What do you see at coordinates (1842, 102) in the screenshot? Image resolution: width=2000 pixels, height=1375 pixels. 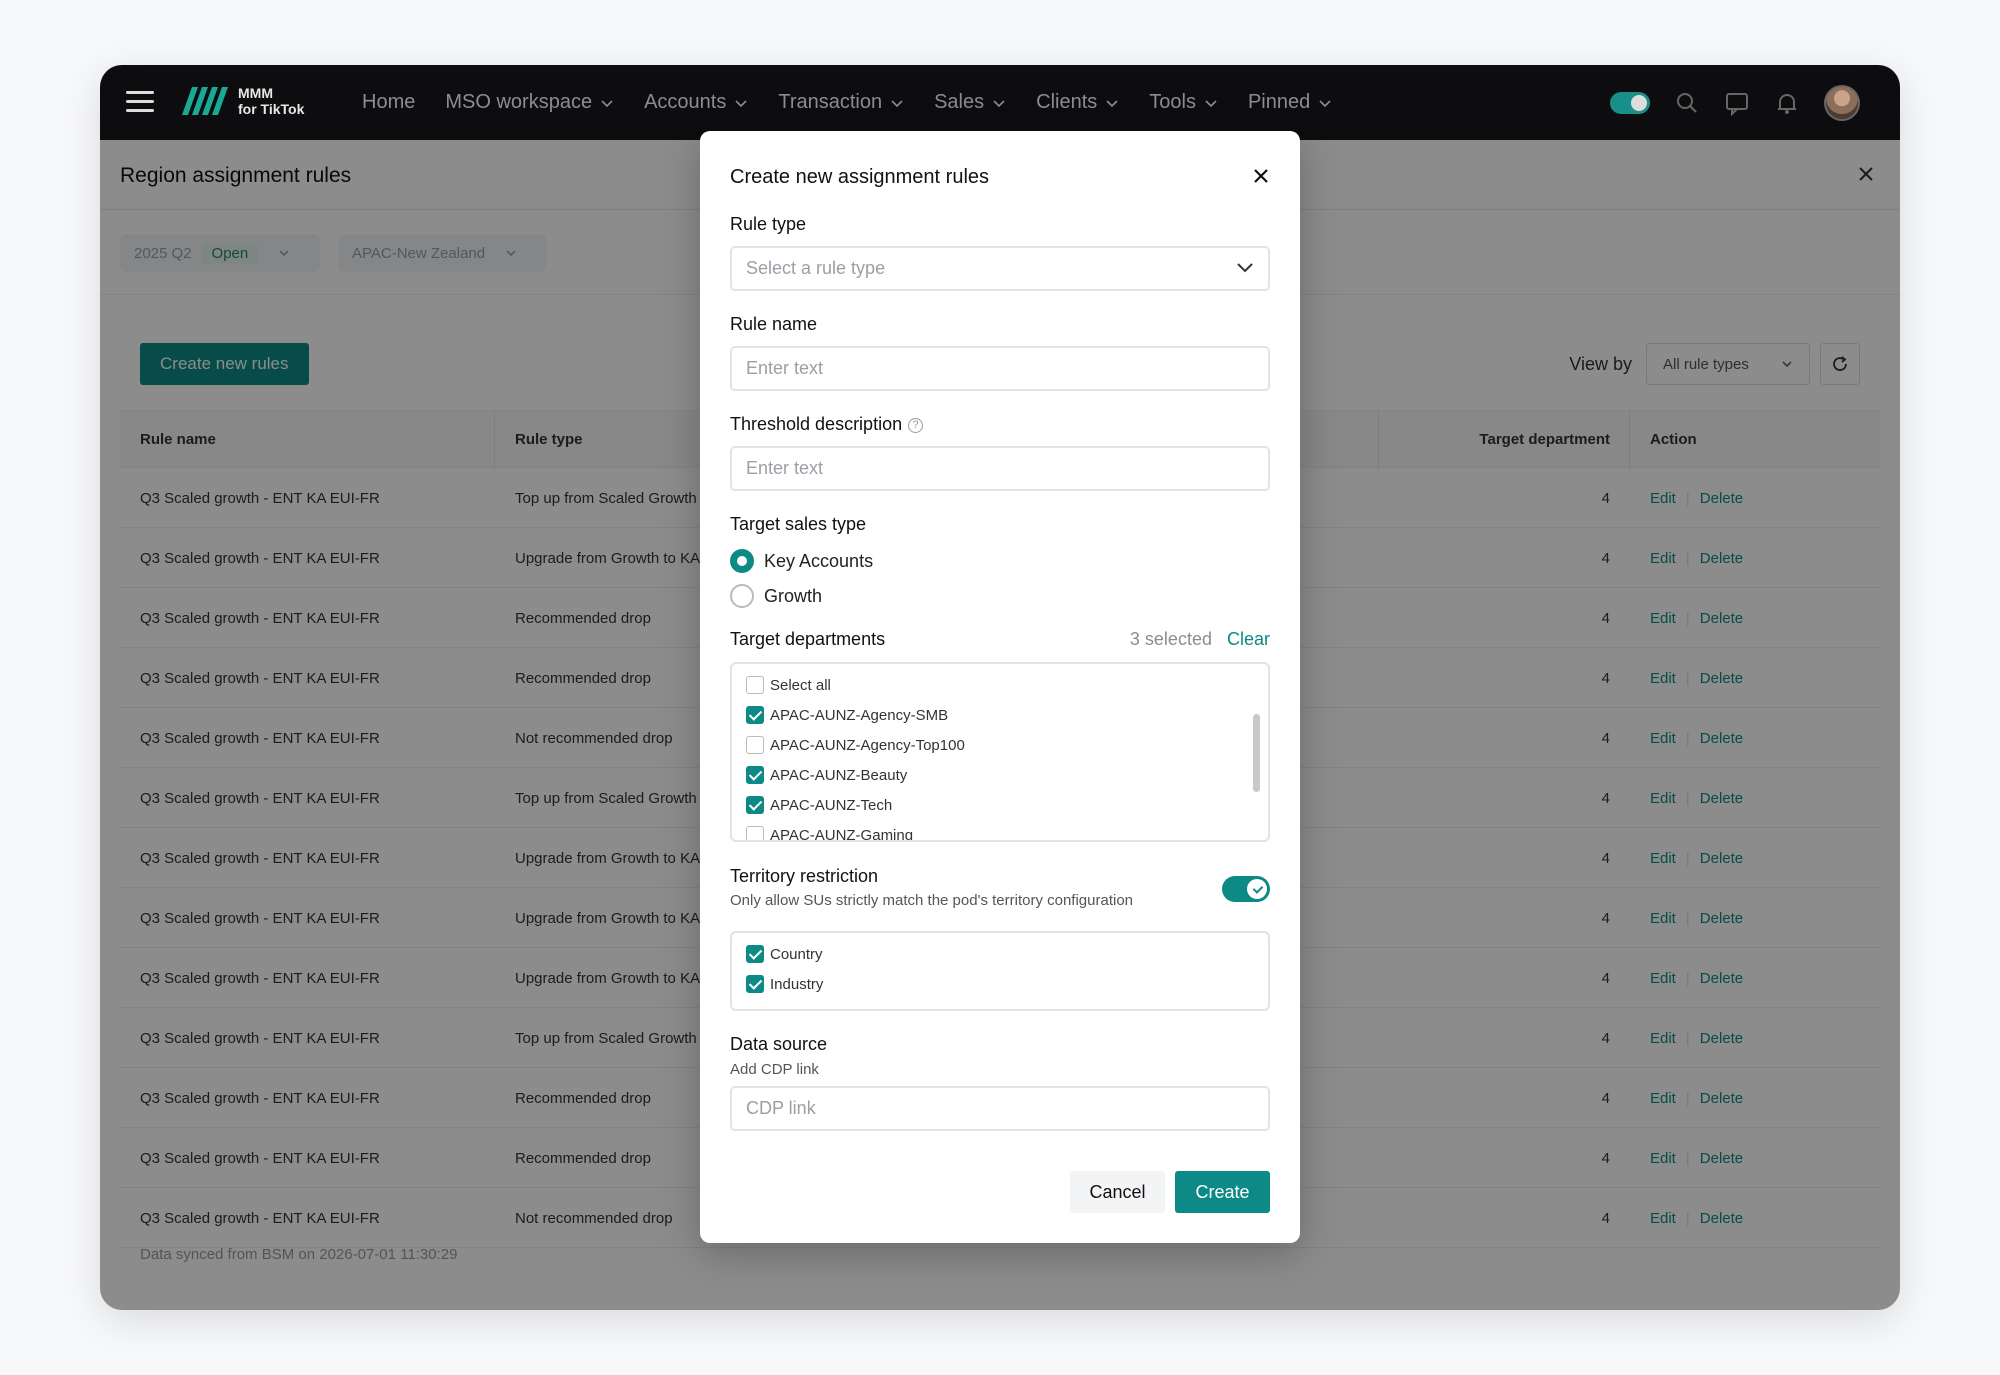 I see `avatar` at bounding box center [1842, 102].